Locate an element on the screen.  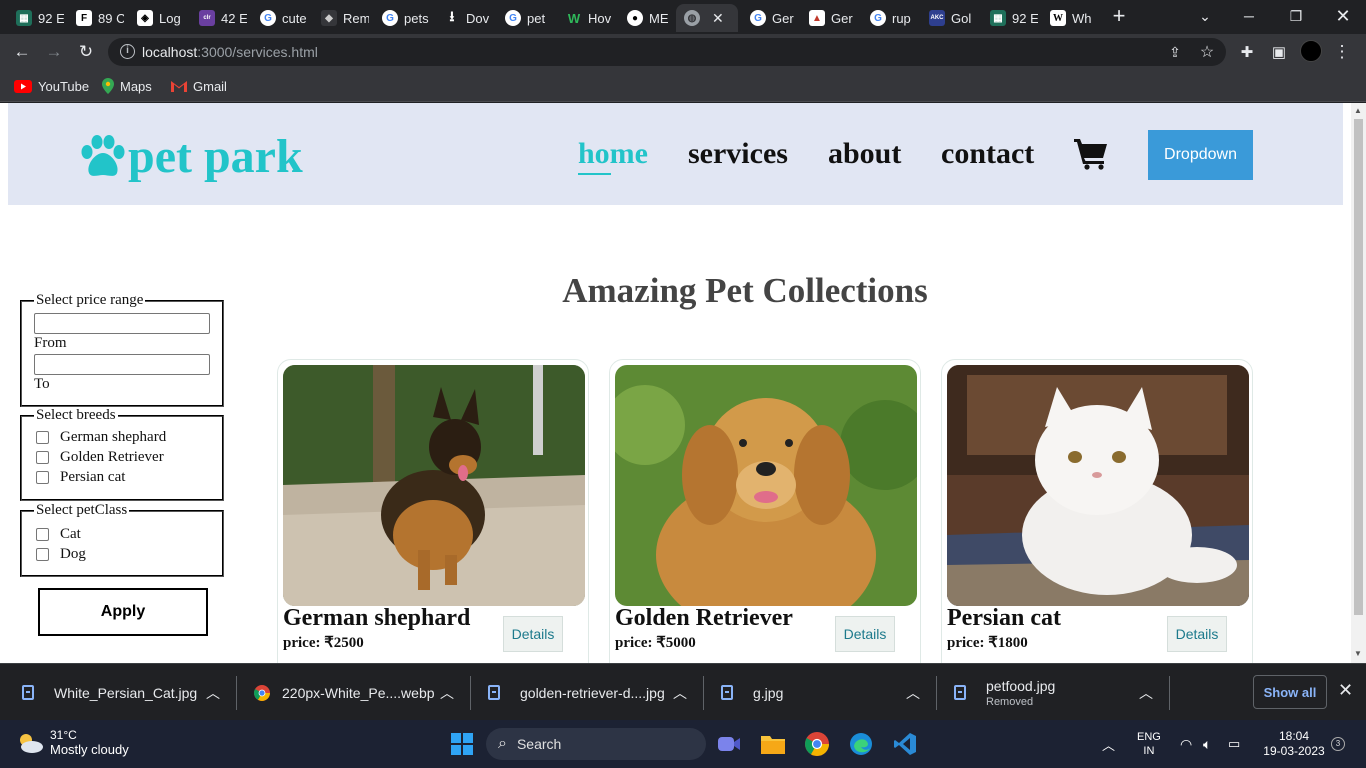
scrollbar-thumb is located at coordinates (1358, 367).